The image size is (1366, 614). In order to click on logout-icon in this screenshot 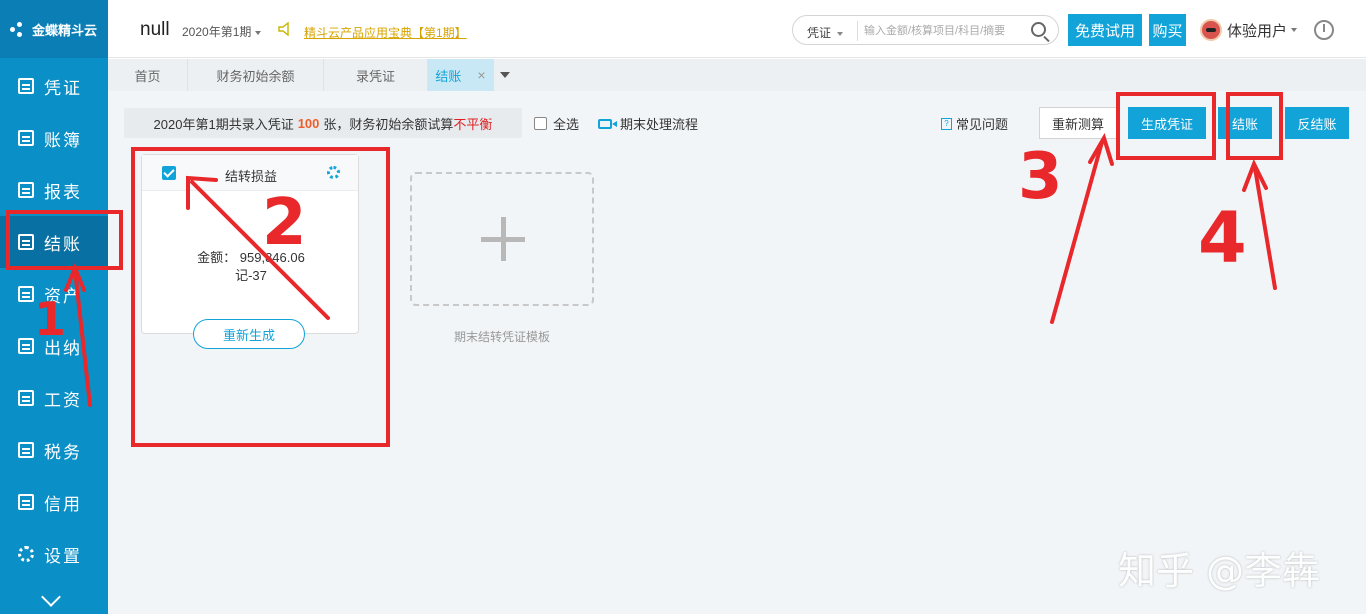, I will do `click(1324, 30)`.